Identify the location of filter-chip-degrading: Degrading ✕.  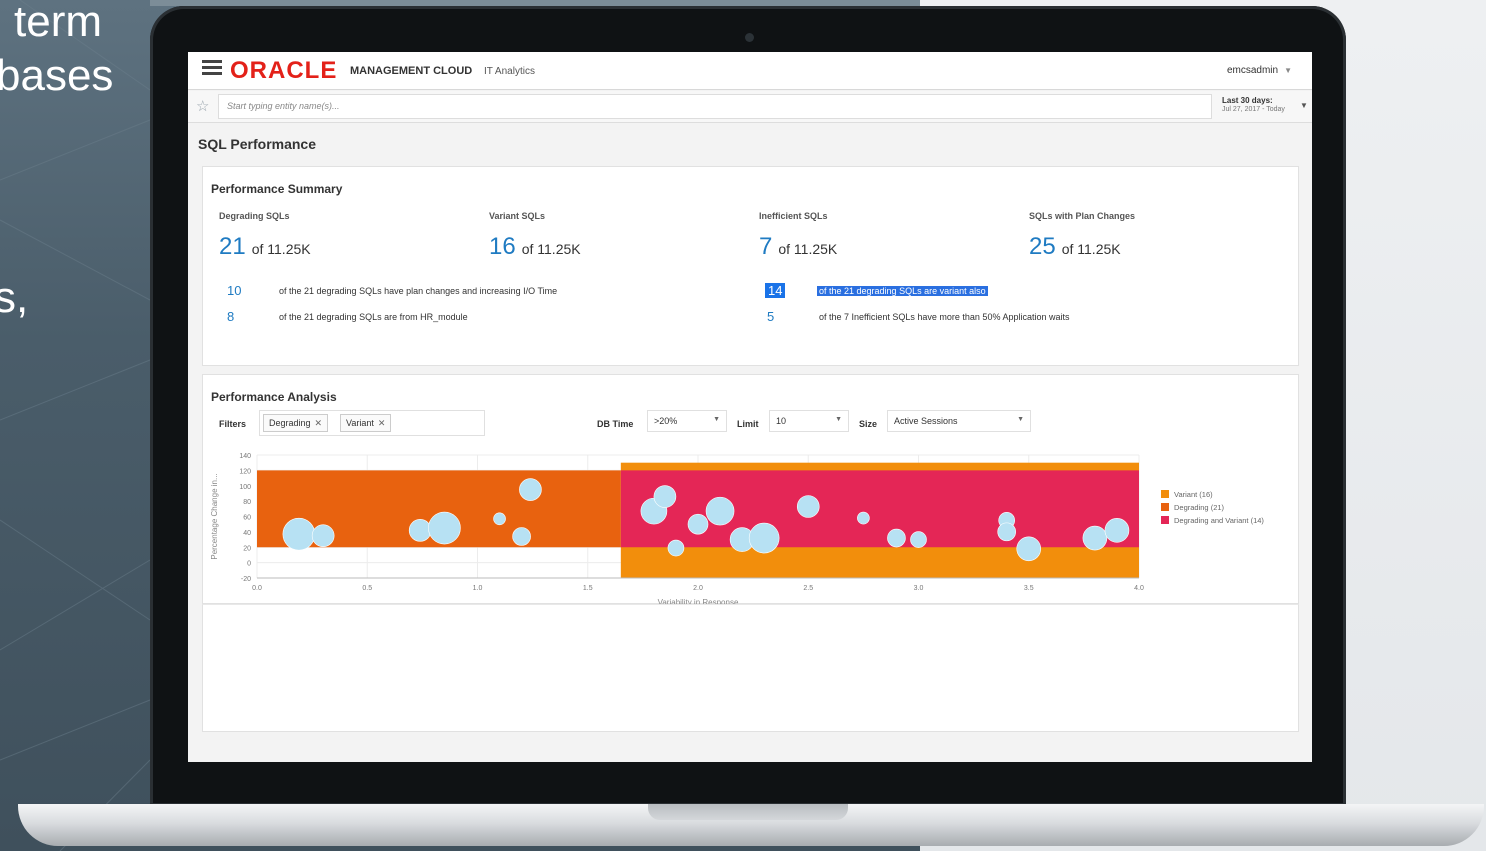
(296, 423).